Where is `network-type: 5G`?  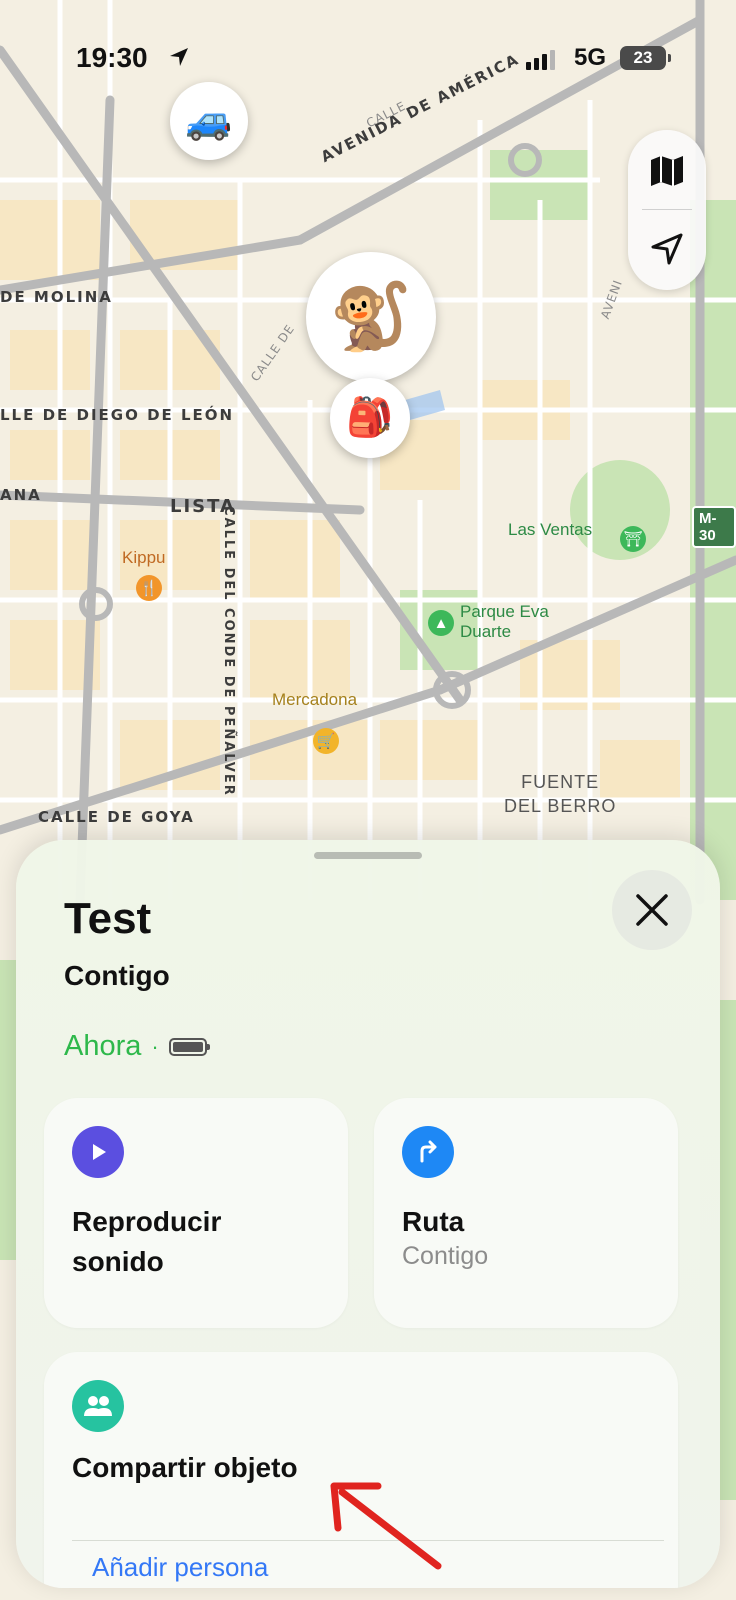
network-type: 5G is located at coordinates (590, 57).